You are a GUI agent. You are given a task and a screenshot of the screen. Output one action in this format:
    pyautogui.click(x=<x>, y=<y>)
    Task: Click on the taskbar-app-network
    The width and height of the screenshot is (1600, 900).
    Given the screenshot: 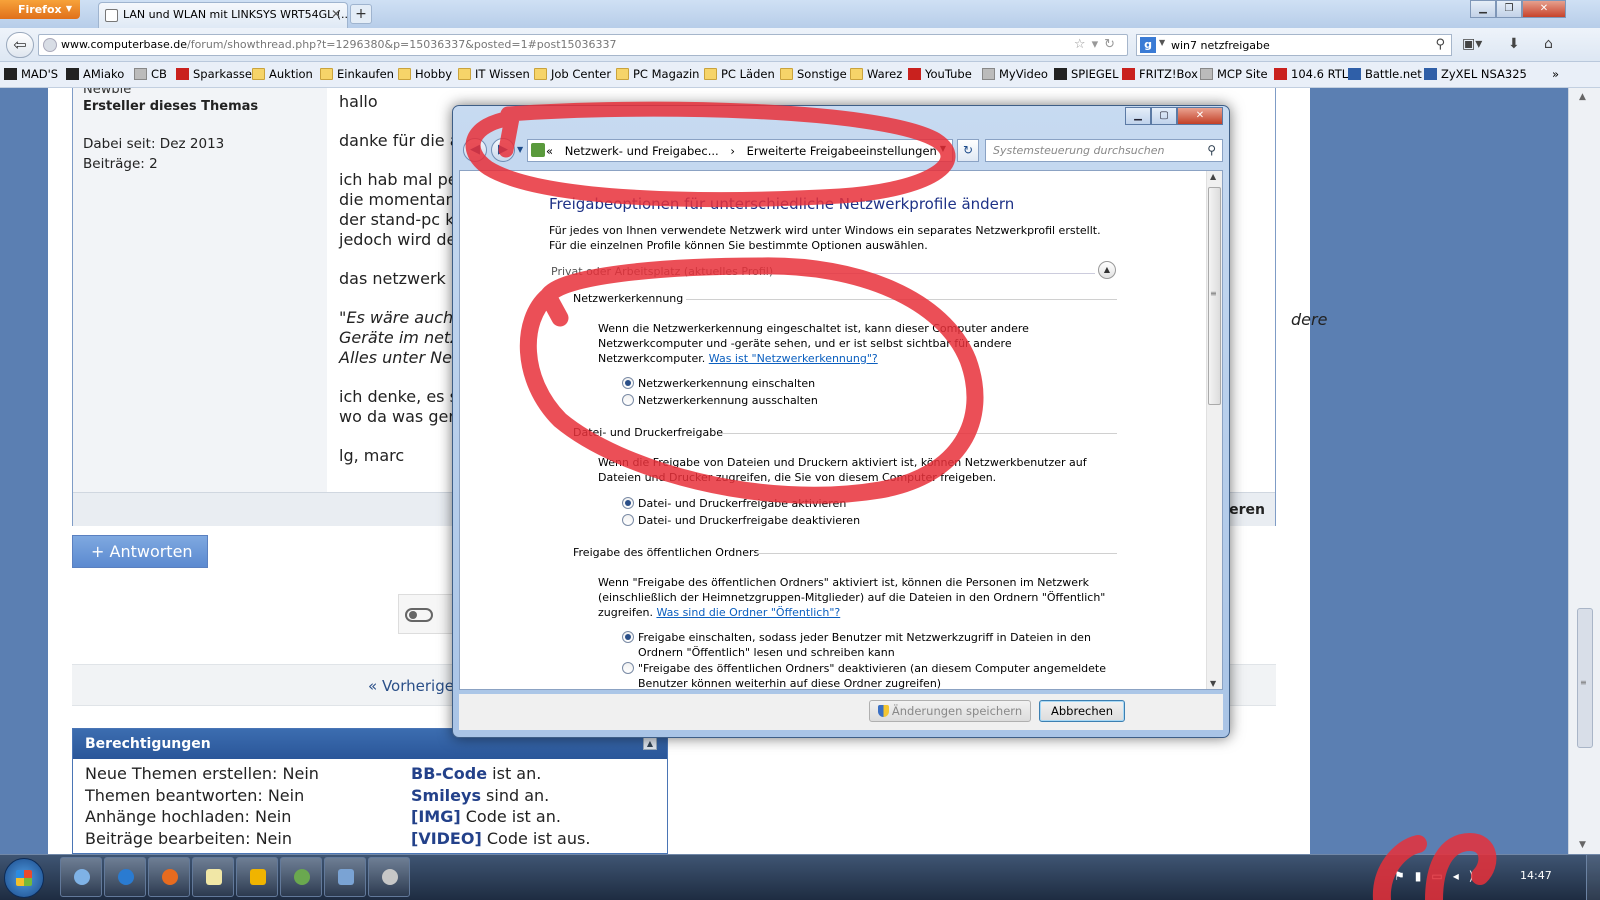 What is the action you would take?
    pyautogui.click(x=389, y=877)
    